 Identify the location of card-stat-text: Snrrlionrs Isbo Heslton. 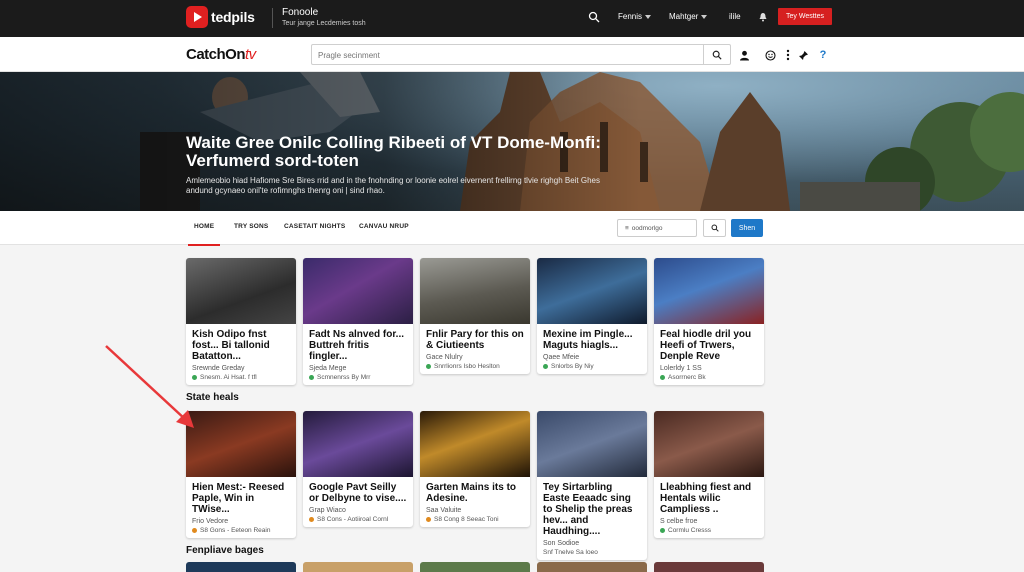
(467, 366).